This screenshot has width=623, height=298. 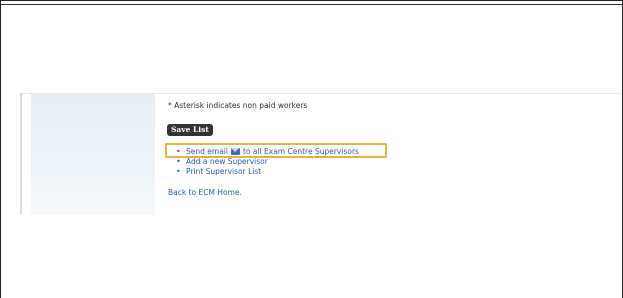 I want to click on asterisk-note: * Asterisk indicates non paid workers, so click(x=238, y=105).